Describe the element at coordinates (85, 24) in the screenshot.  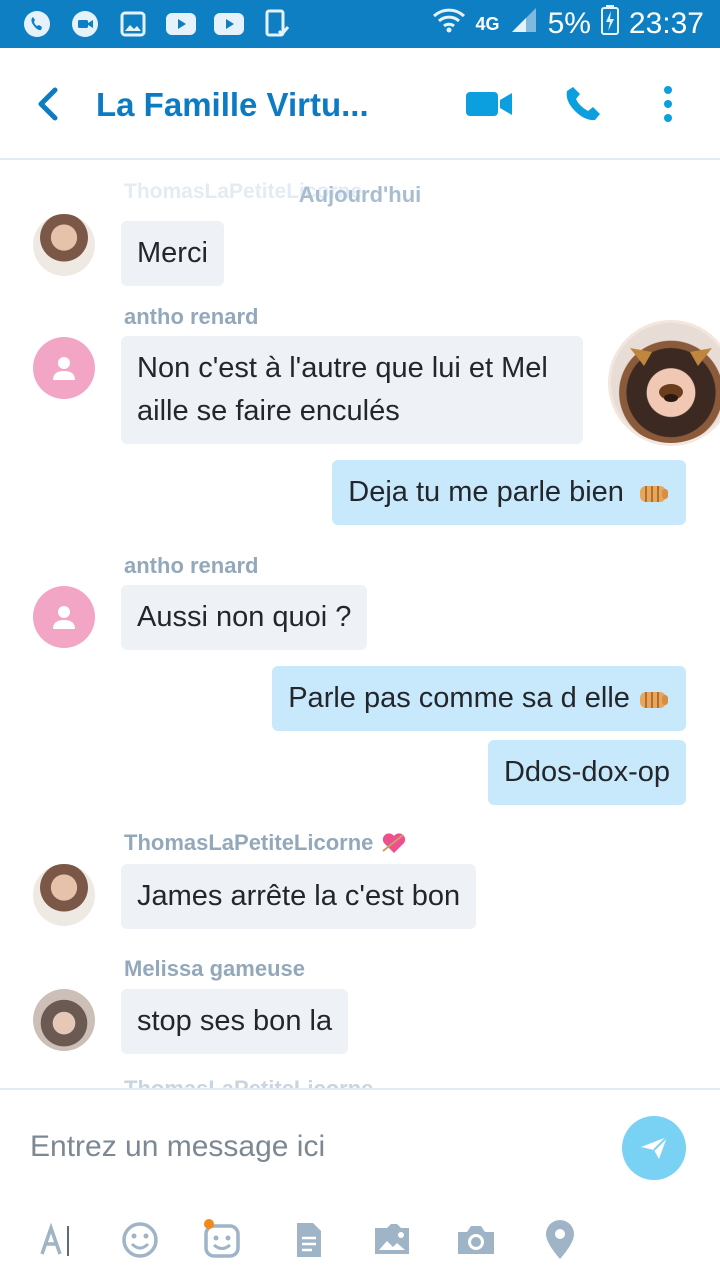
I see `video-notification-icon` at that location.